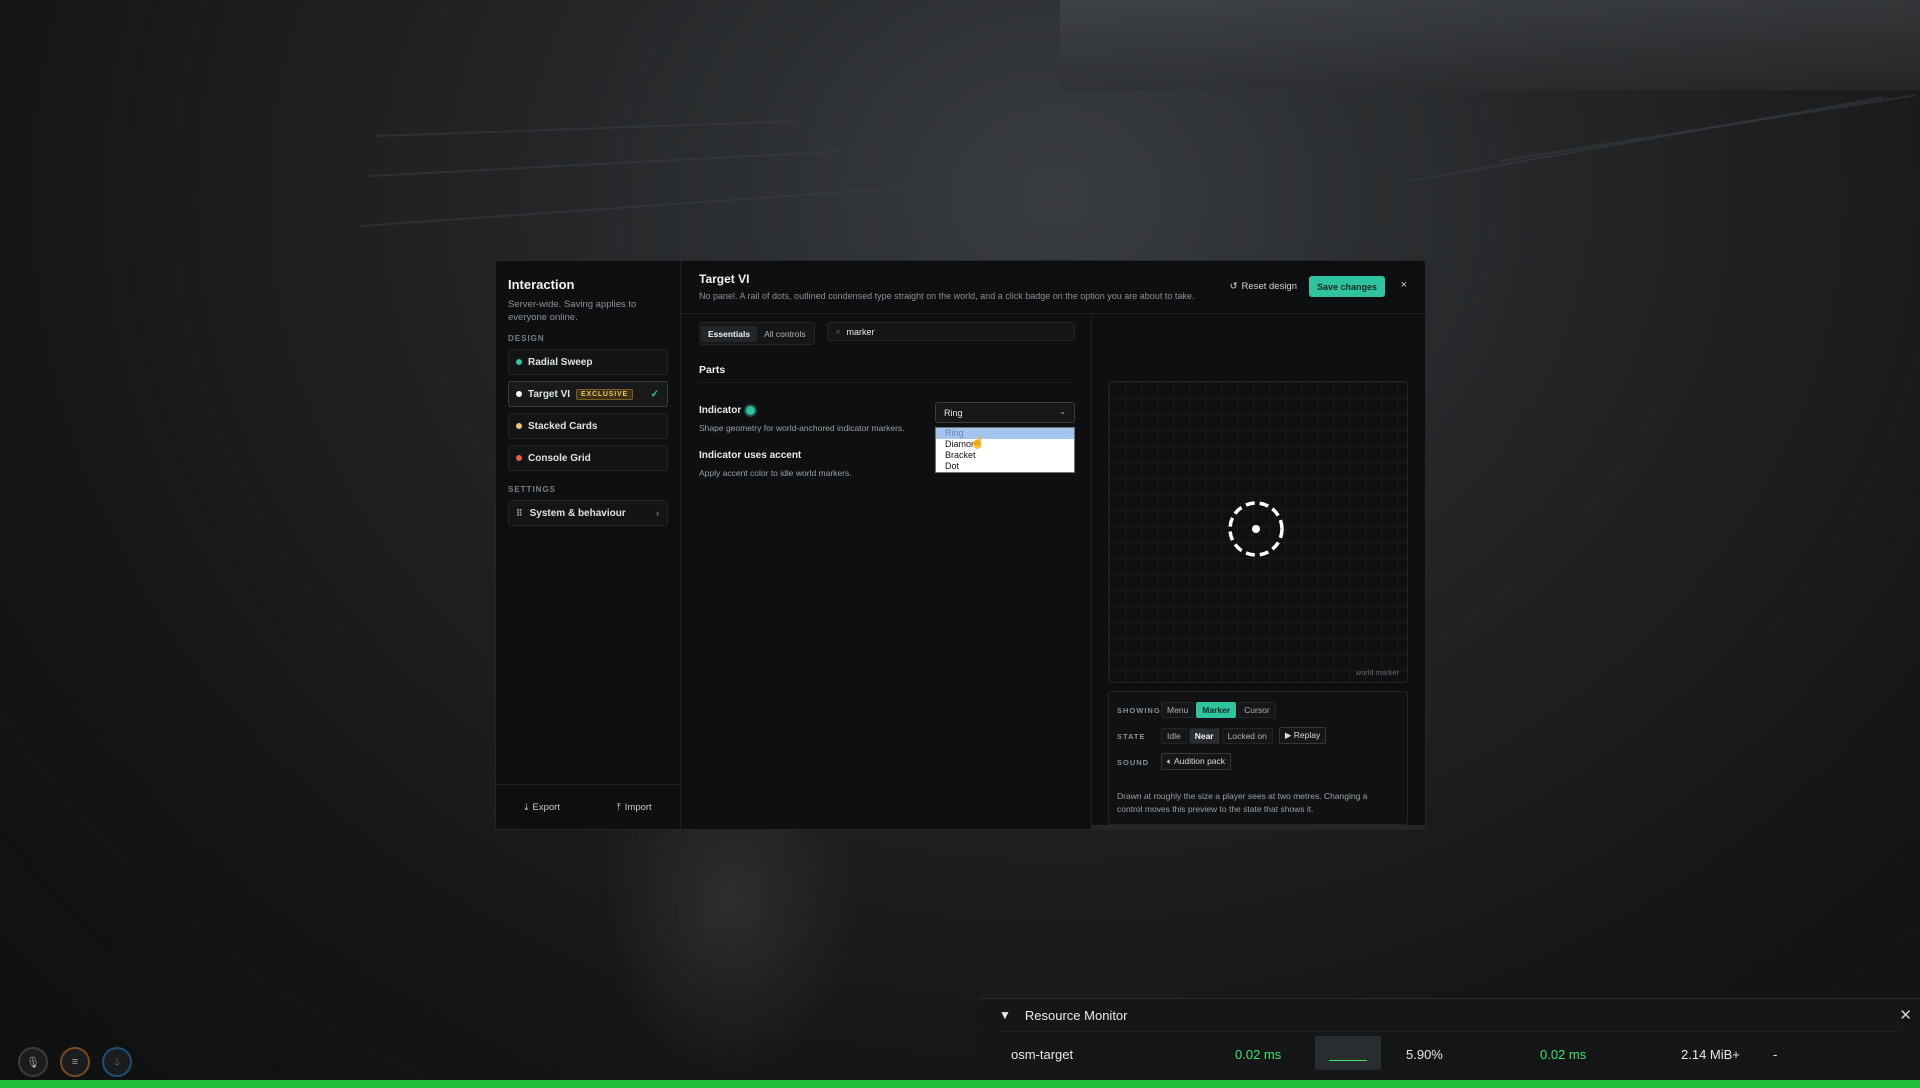 This screenshot has height=1088, width=1920. I want to click on sidebar-item-console-grid: Console Grid, so click(588, 458).